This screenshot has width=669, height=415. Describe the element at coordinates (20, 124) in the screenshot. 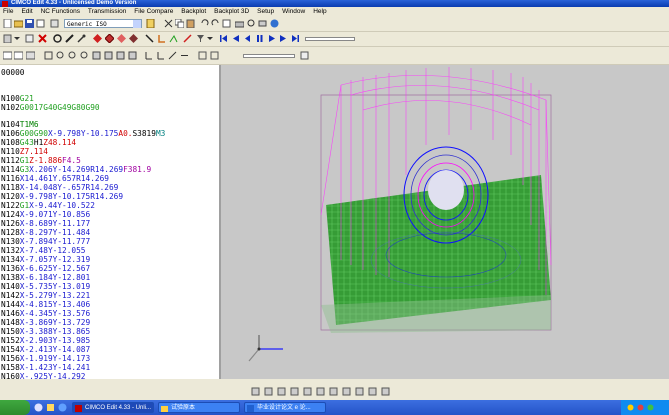

I see `nc-line: N104T1M6` at that location.